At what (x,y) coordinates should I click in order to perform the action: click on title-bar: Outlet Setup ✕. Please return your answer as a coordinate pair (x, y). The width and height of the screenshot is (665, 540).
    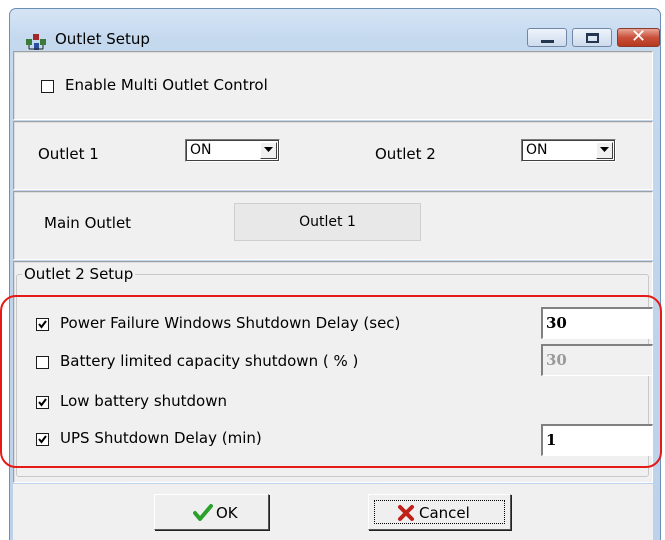
    Looking at the image, I should click on (335, 29).